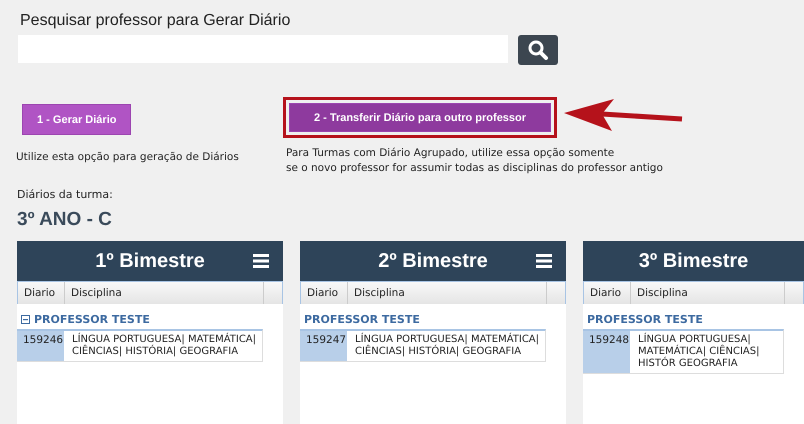 This screenshot has height=424, width=804. What do you see at coordinates (693, 261) in the screenshot?
I see `panel-title: 3º Bimestre` at bounding box center [693, 261].